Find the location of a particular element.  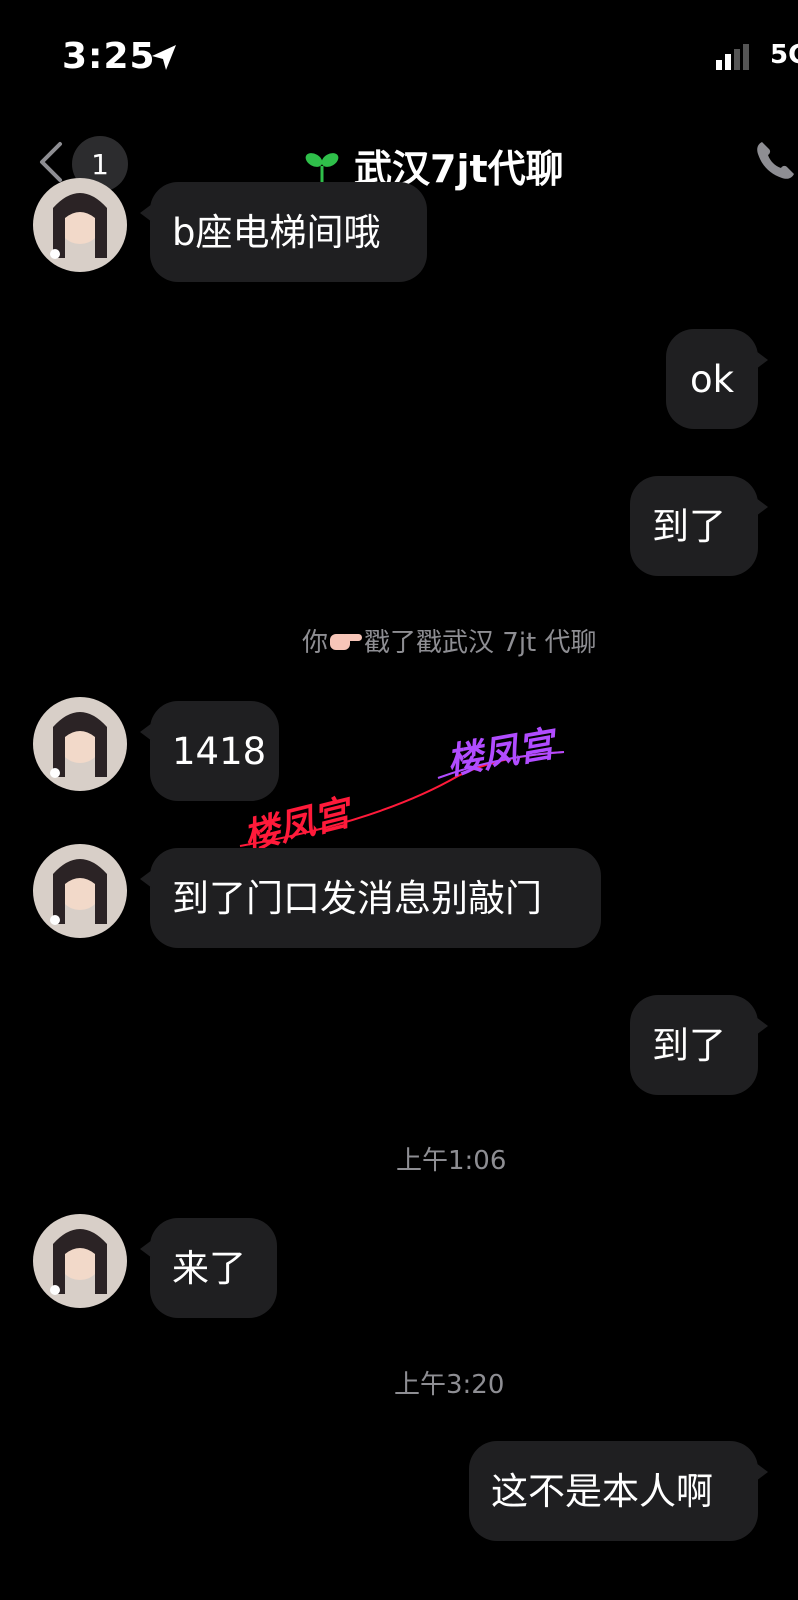

message-text: ok is located at coordinates (712, 379).